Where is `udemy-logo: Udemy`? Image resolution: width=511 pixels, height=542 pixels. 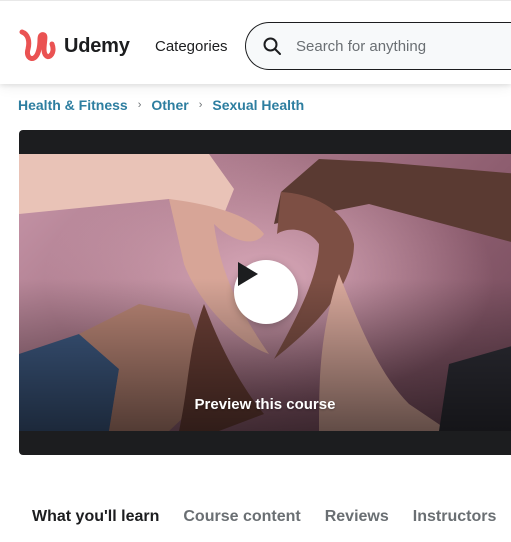
udemy-logo: Udemy is located at coordinates (74, 46).